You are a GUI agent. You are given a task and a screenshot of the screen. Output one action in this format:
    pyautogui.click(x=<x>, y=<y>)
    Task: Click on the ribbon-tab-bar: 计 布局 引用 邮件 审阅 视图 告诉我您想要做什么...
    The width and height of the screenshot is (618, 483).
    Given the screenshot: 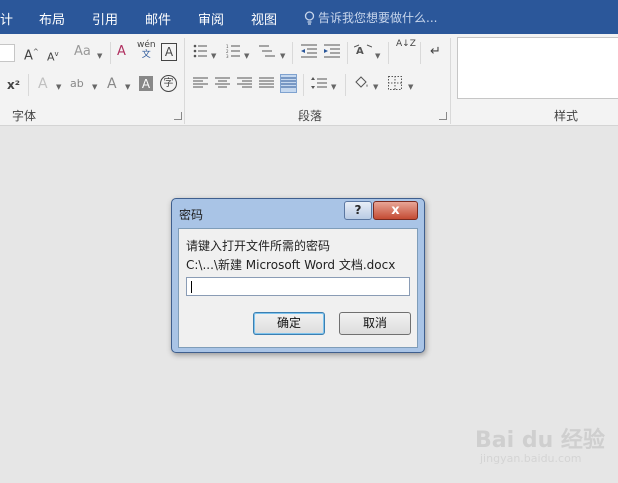 What is the action you would take?
    pyautogui.click(x=309, y=17)
    